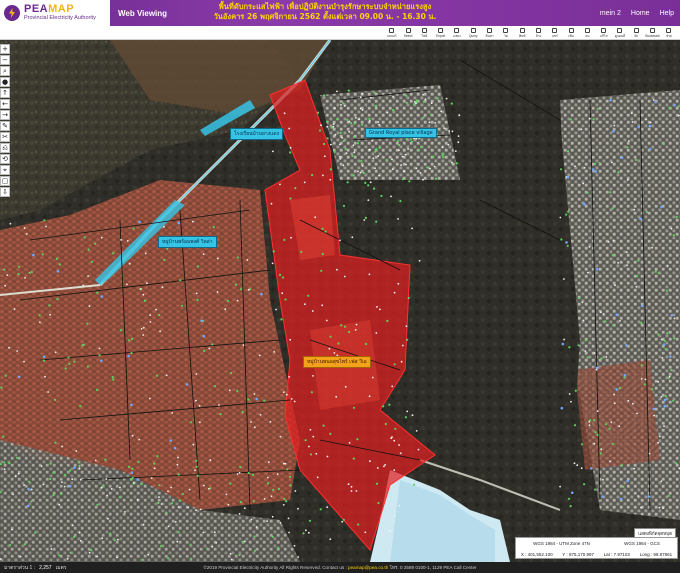 This screenshot has width=680, height=573. I want to click on tool-label: เลเยอร์, so click(391, 35).